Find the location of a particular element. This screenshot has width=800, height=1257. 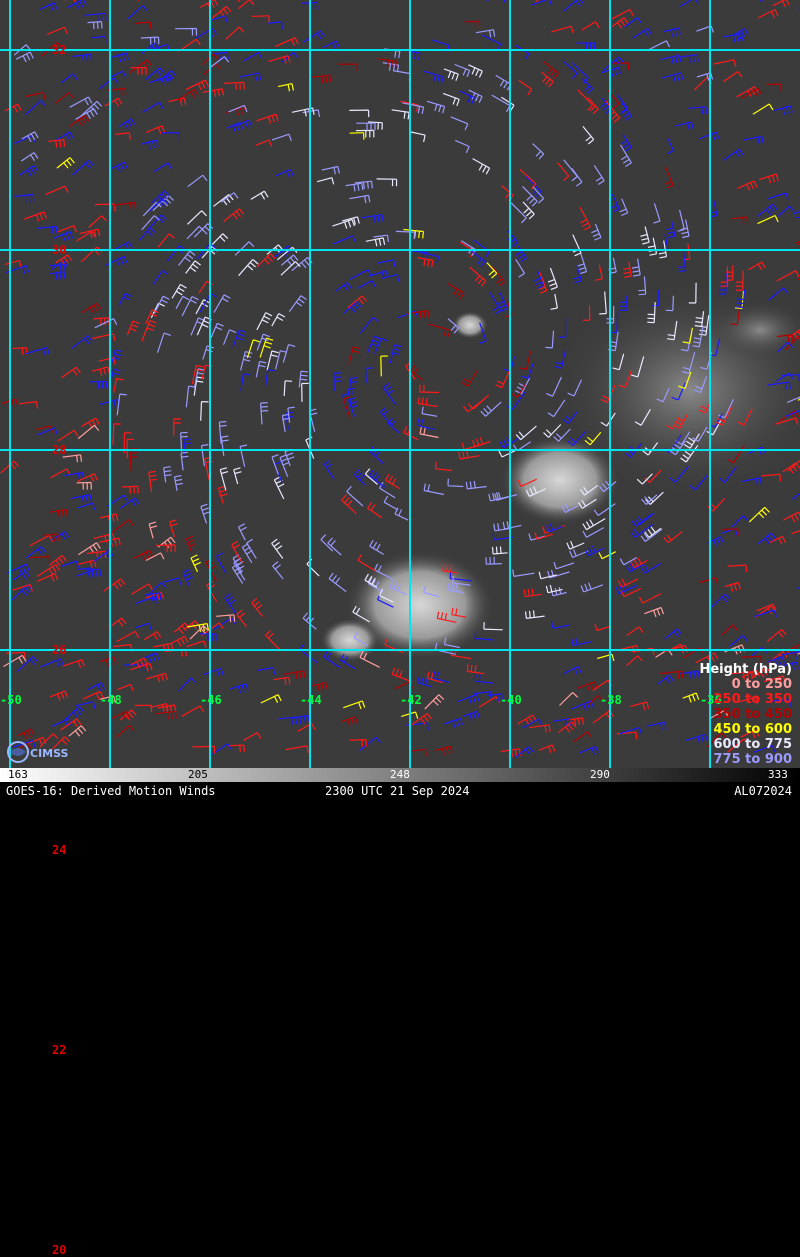

lon-label: -38 is located at coordinates (611, 700).